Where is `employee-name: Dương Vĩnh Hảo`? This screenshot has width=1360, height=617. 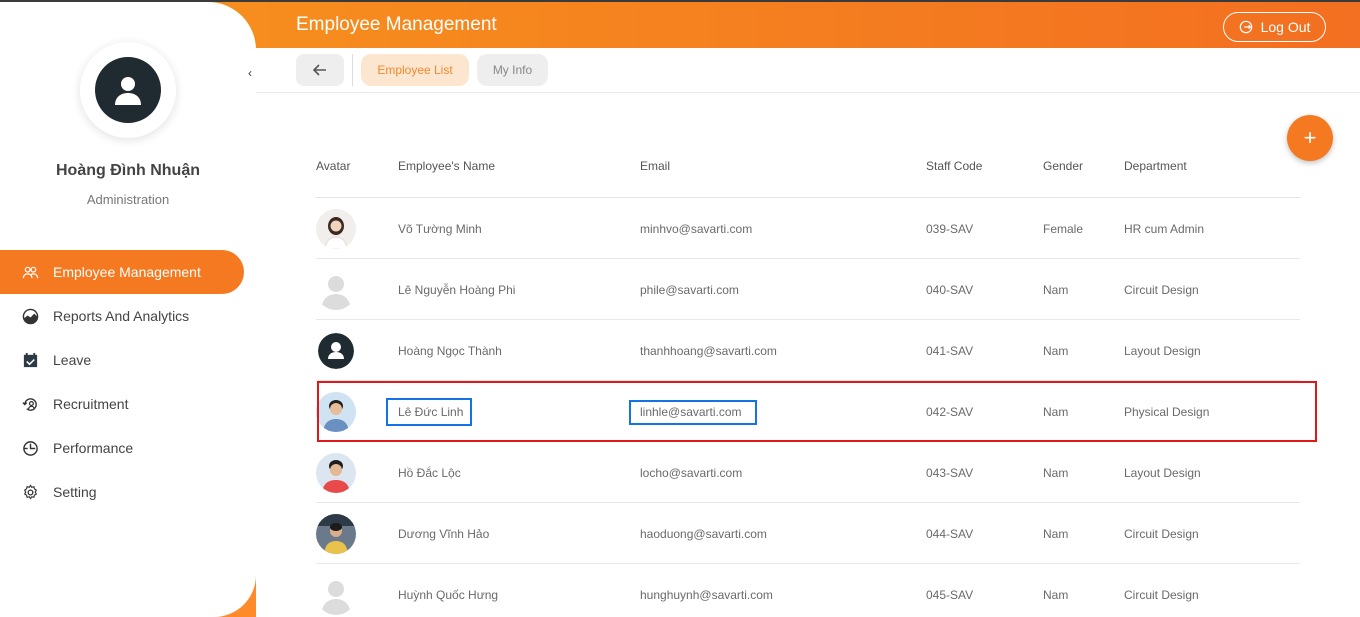
employee-name: Dương Vĩnh Hảo is located at coordinates (444, 534).